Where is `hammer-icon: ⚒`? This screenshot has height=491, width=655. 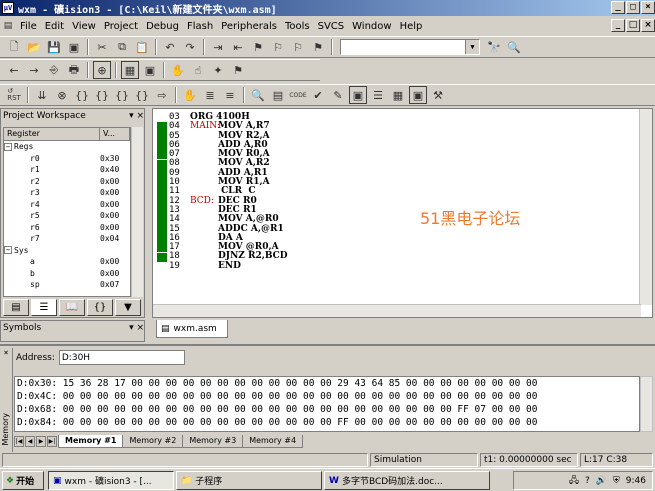 hammer-icon: ⚒ is located at coordinates (438, 95).